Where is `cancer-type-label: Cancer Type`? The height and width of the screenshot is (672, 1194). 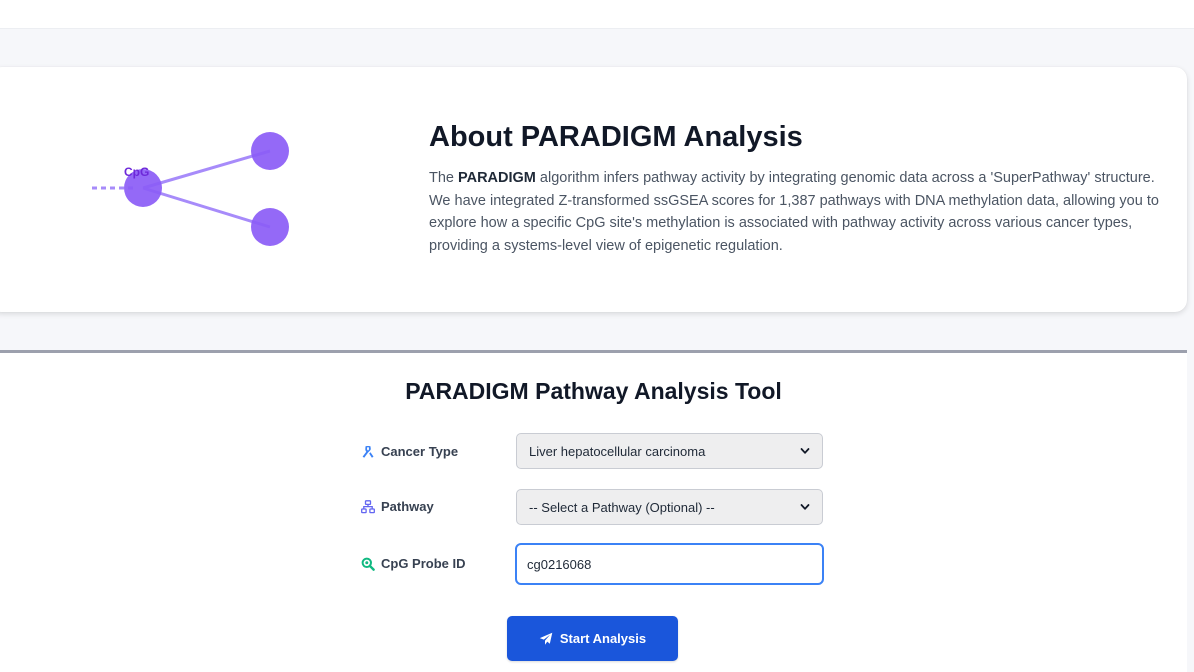 cancer-type-label: Cancer Type is located at coordinates (409, 451).